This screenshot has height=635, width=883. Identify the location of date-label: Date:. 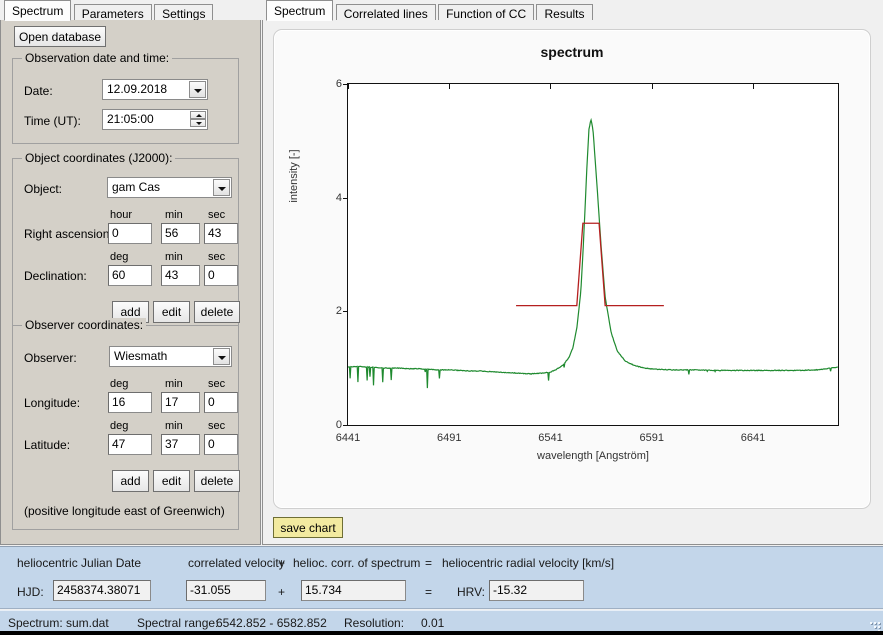
(38, 91).